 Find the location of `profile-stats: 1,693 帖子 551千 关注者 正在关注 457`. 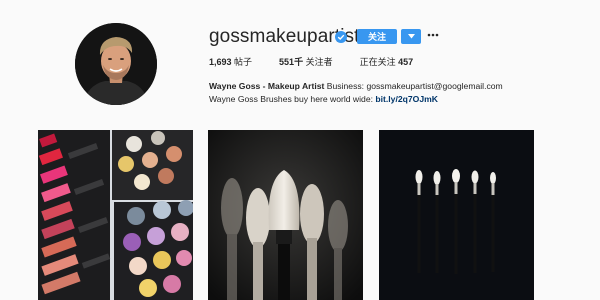

profile-stats: 1,693 帖子 551千 关注者 正在关注 457 is located at coordinates (324, 61).